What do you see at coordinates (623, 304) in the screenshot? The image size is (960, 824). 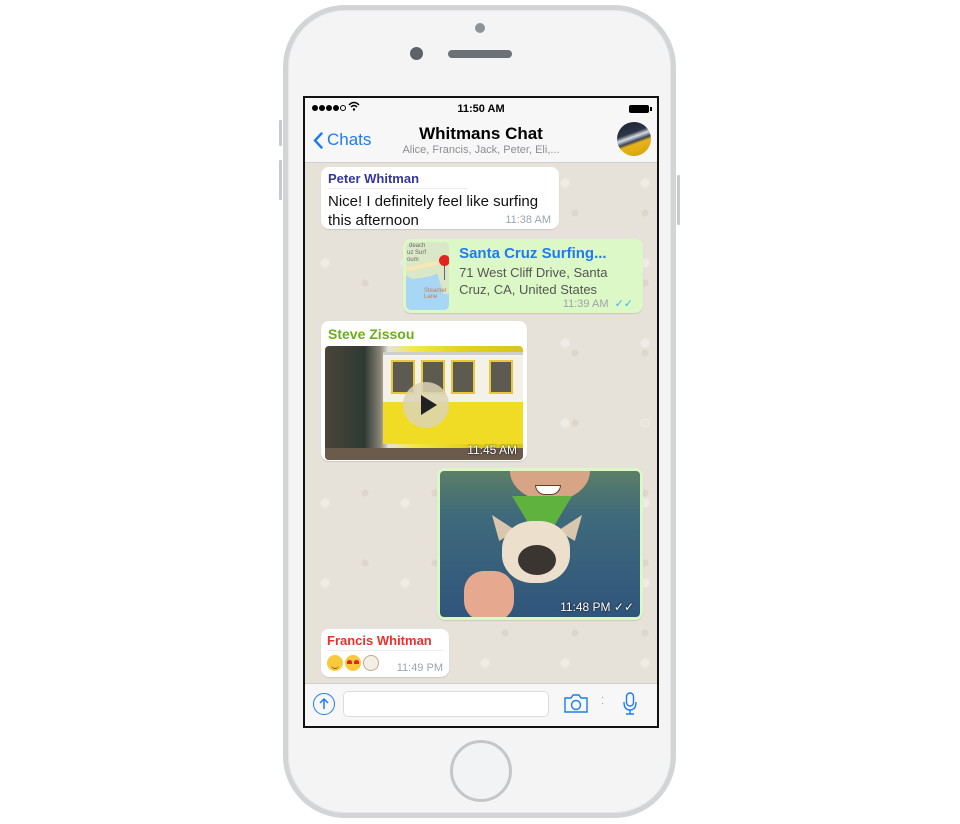 I see `read-ticks-icon: ✓✓` at bounding box center [623, 304].